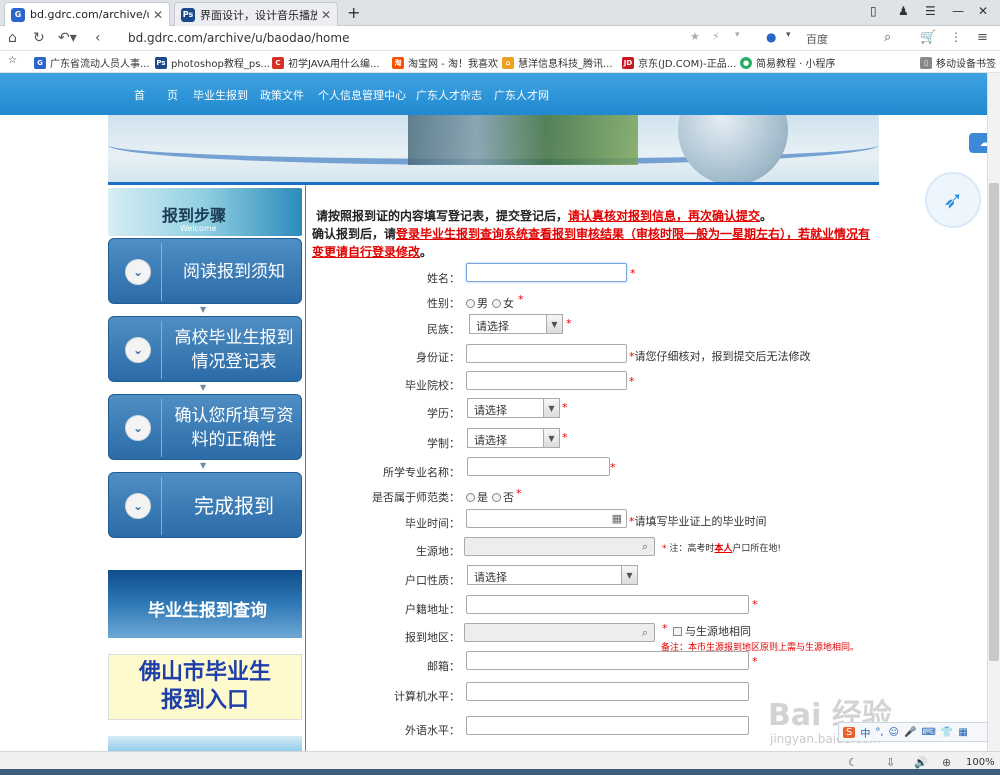 The height and width of the screenshot is (775, 1000). I want to click on normal-no-radio: 否, so click(503, 497).